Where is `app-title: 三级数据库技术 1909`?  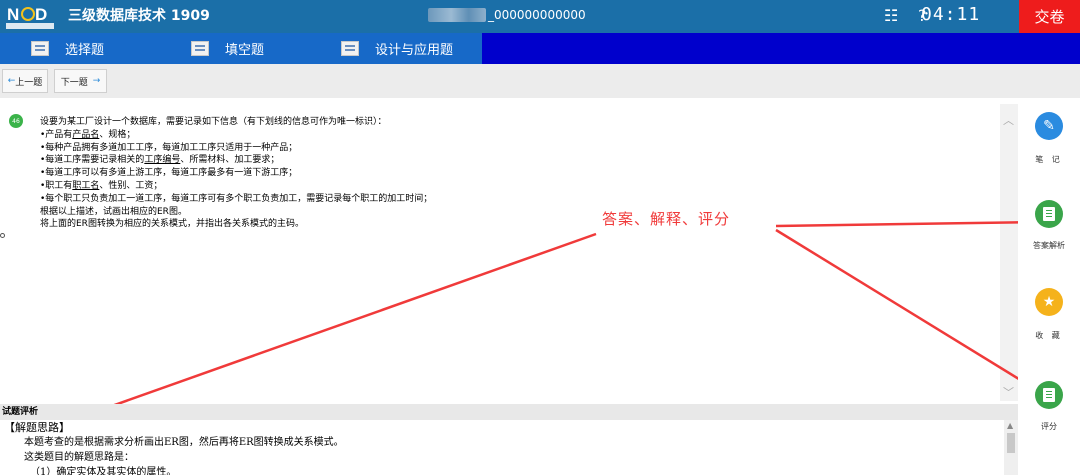
app-title: 三级数据库技术 1909 is located at coordinates (139, 16).